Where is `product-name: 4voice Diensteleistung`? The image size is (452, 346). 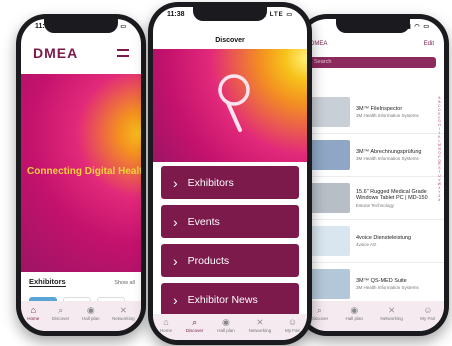
product-name: 4voice Diensteleistung is located at coordinates (384, 237).